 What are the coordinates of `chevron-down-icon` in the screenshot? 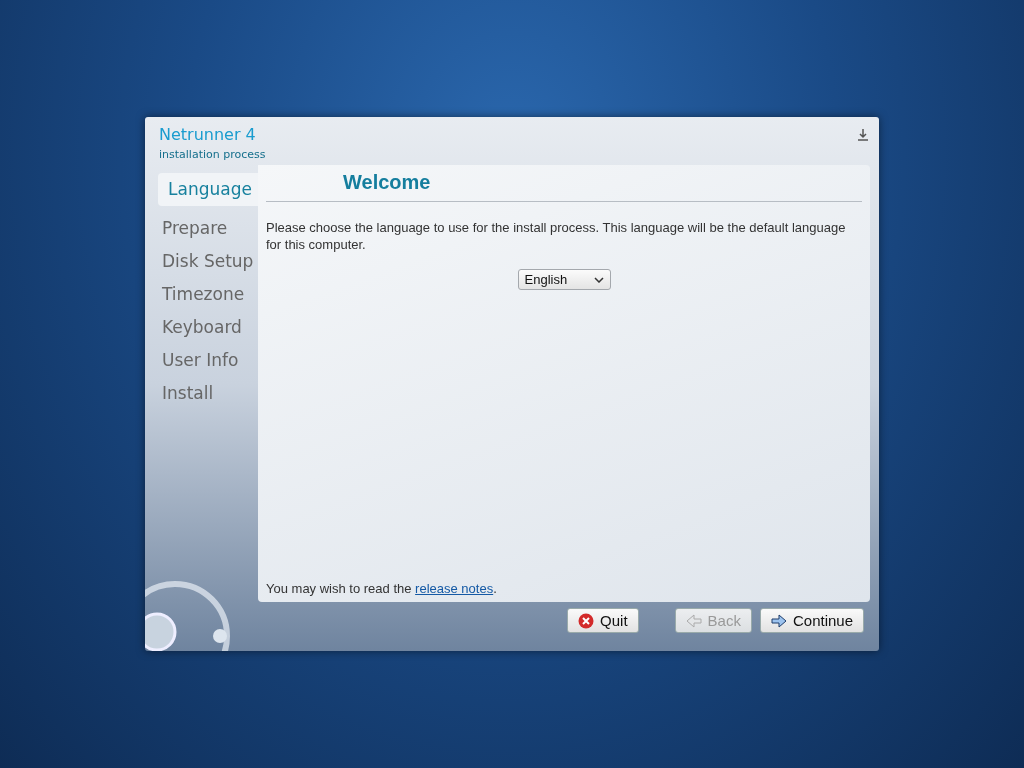 It's located at (598, 279).